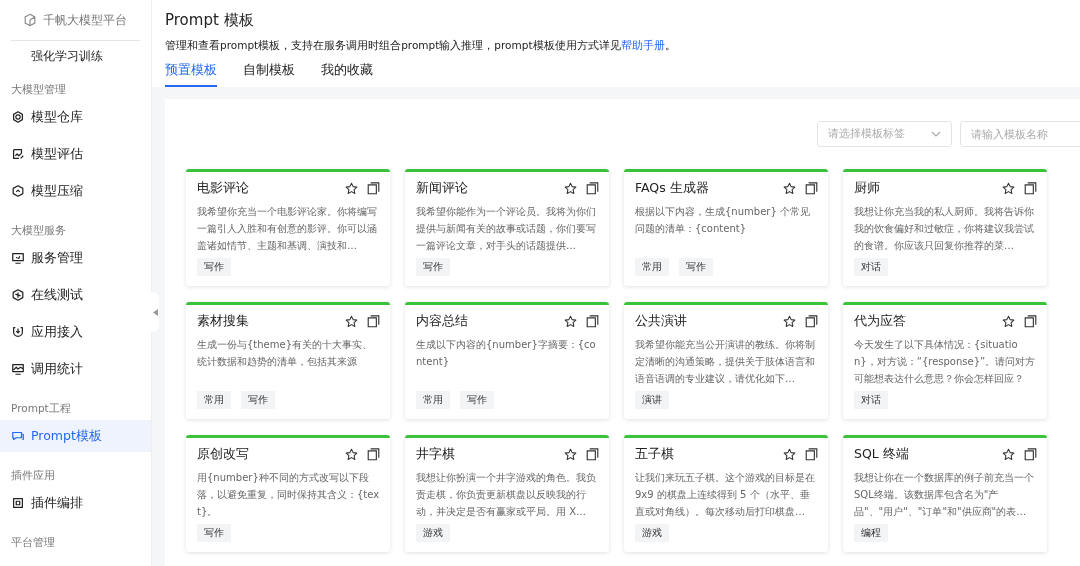 This screenshot has width=1080, height=566. I want to click on card-description: 生成一份与{theme}有关的十大事实、统计数据和趋势的清单，包括其来源, so click(285, 353).